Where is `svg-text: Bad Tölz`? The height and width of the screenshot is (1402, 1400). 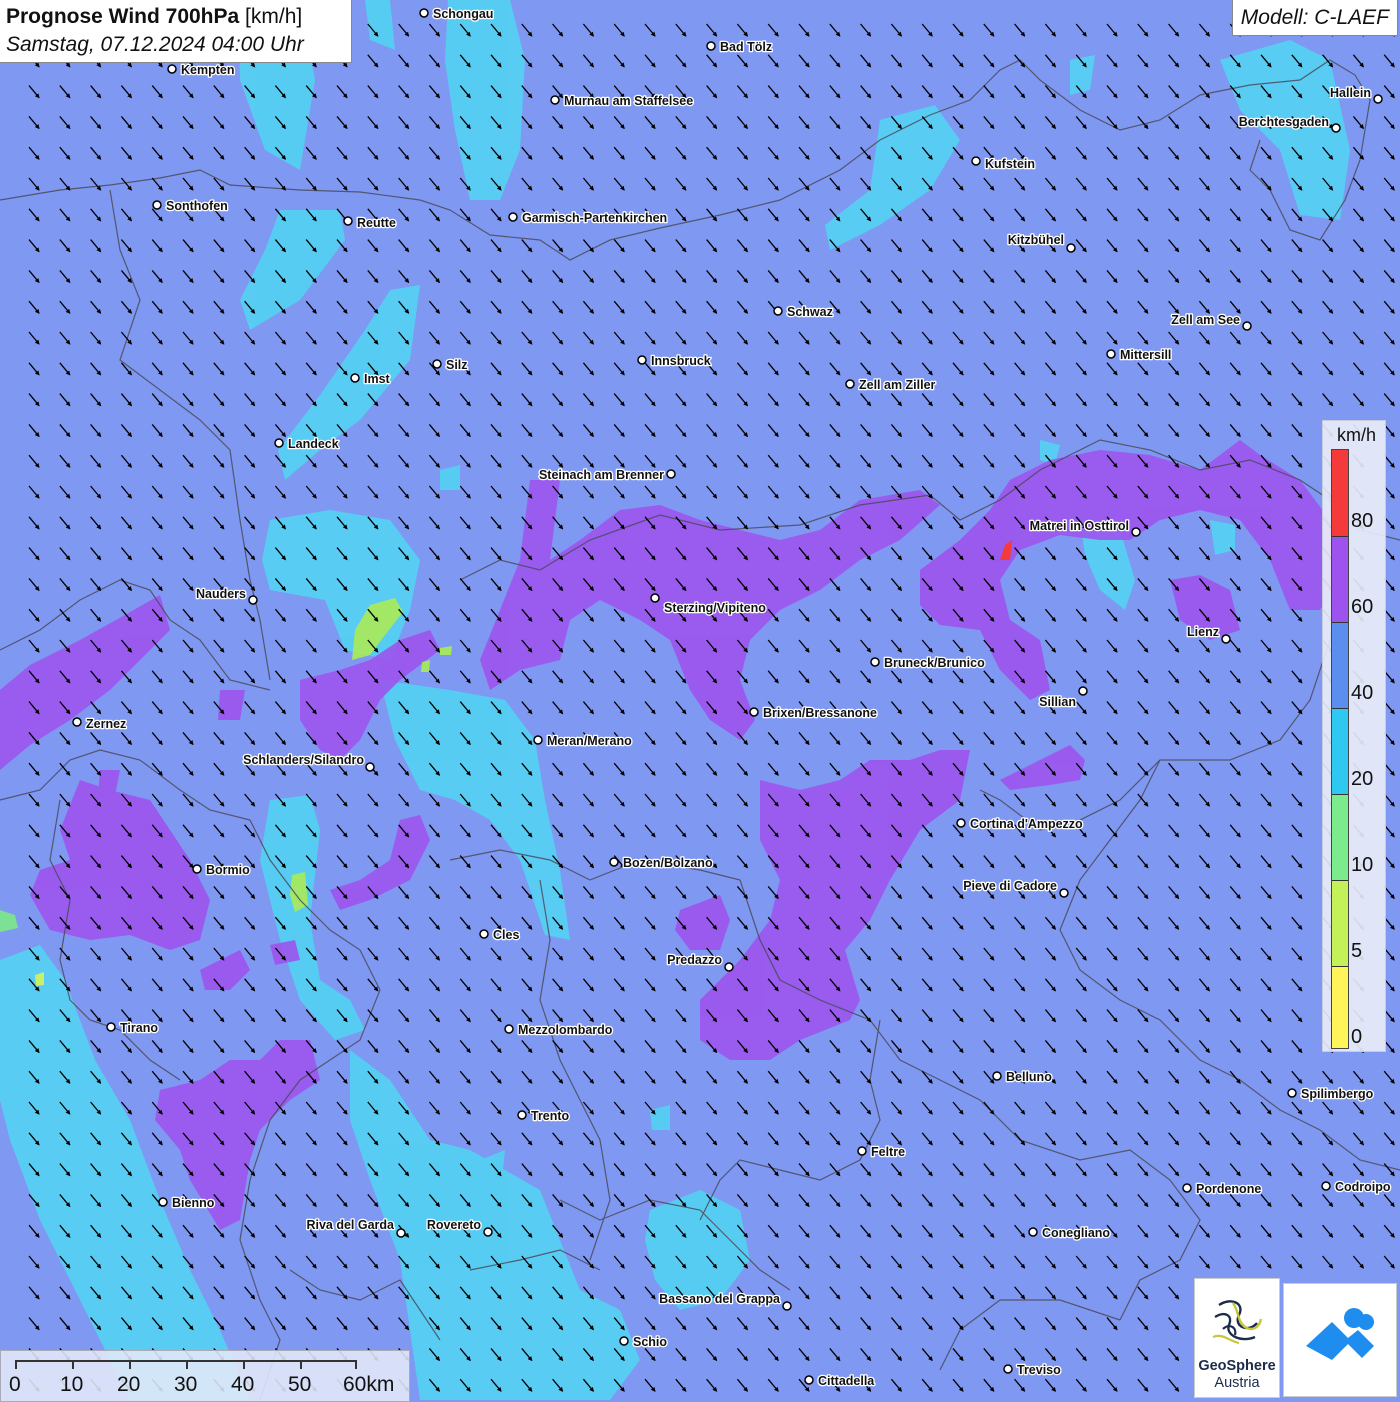
svg-text: Bad Tölz is located at coordinates (746, 47).